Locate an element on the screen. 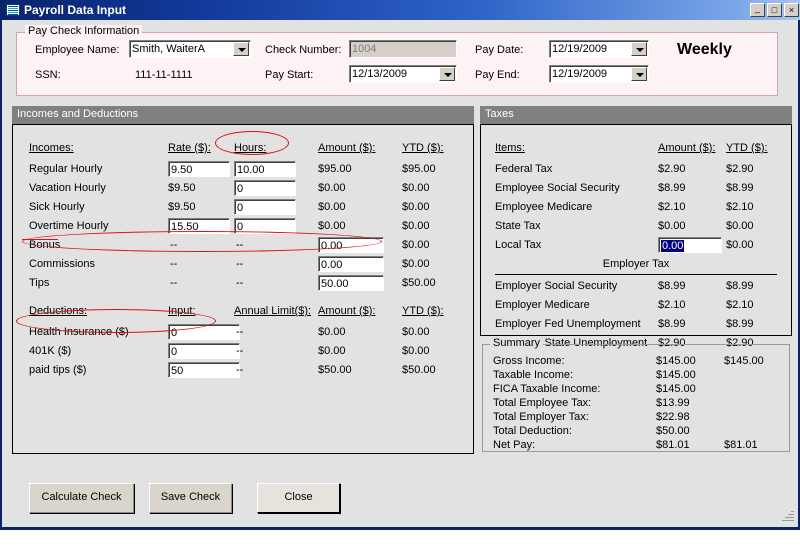 The height and width of the screenshot is (552, 800). deduction-row-name: paid tips ($) is located at coordinates (58, 370).